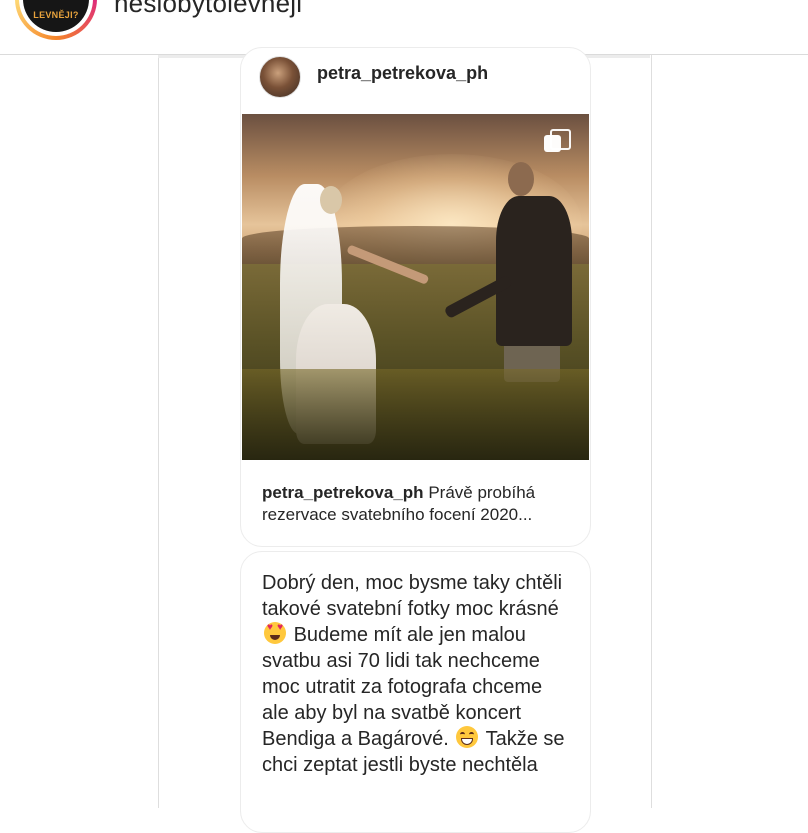 This screenshot has height=833, width=808. I want to click on groom-figure, so click(534, 271).